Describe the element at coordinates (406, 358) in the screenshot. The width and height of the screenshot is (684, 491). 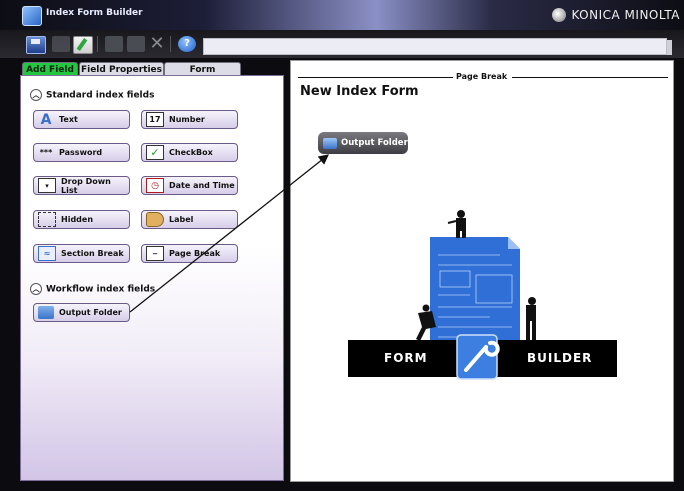
I see `logo-word-form: FORM` at that location.